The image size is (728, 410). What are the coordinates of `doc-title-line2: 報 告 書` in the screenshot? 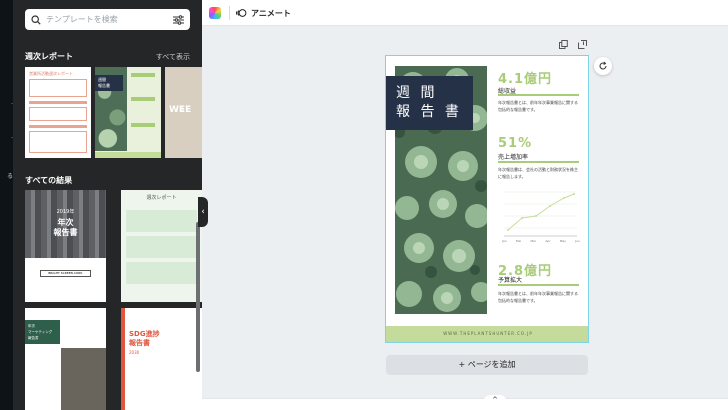 It's located at (429, 112).